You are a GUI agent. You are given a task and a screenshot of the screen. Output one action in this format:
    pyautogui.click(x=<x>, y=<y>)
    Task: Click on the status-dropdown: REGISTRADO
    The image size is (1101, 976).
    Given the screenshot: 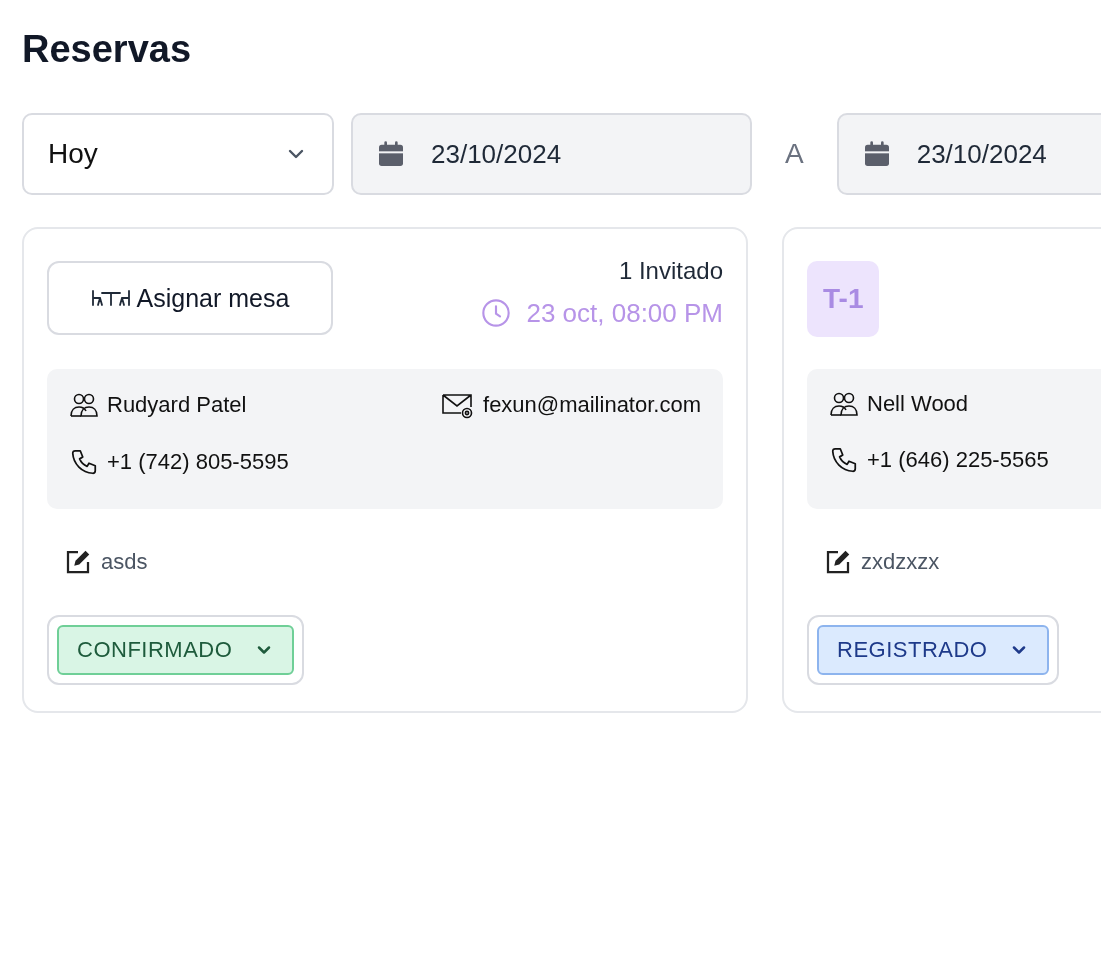 What is the action you would take?
    pyautogui.click(x=933, y=650)
    